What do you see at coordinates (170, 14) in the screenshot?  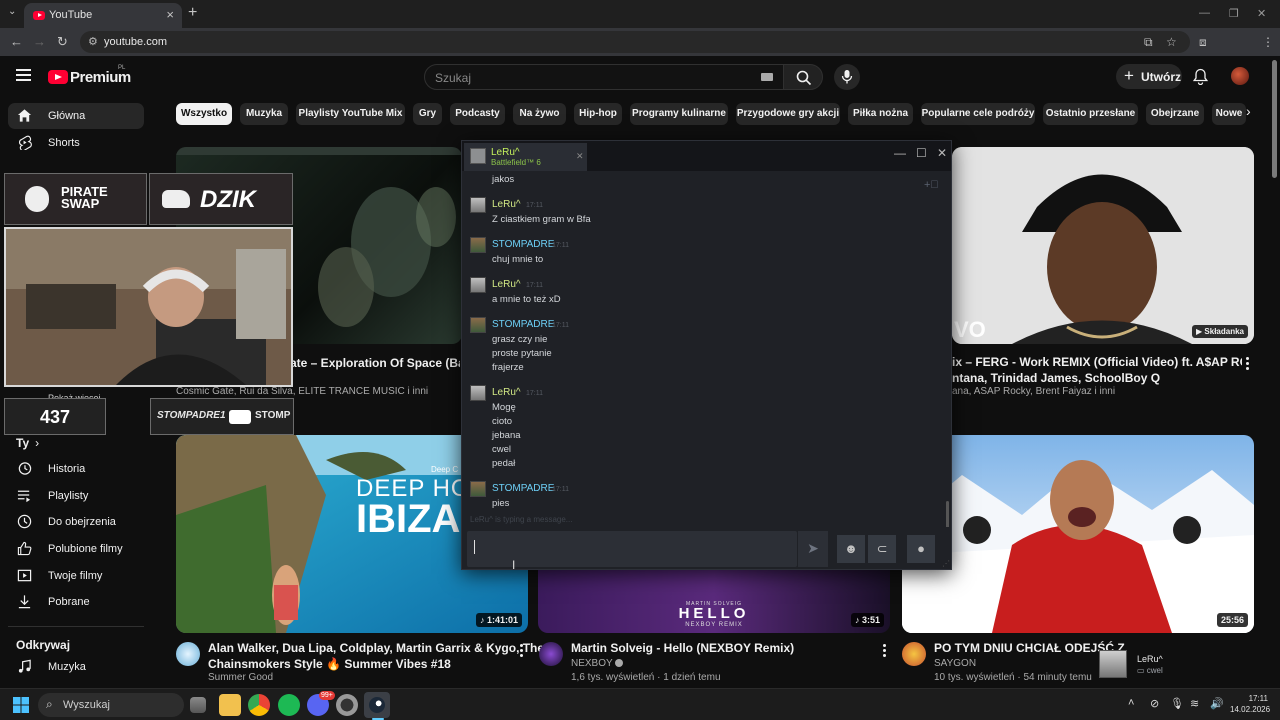 I see `close-tab-icon: ×` at bounding box center [170, 14].